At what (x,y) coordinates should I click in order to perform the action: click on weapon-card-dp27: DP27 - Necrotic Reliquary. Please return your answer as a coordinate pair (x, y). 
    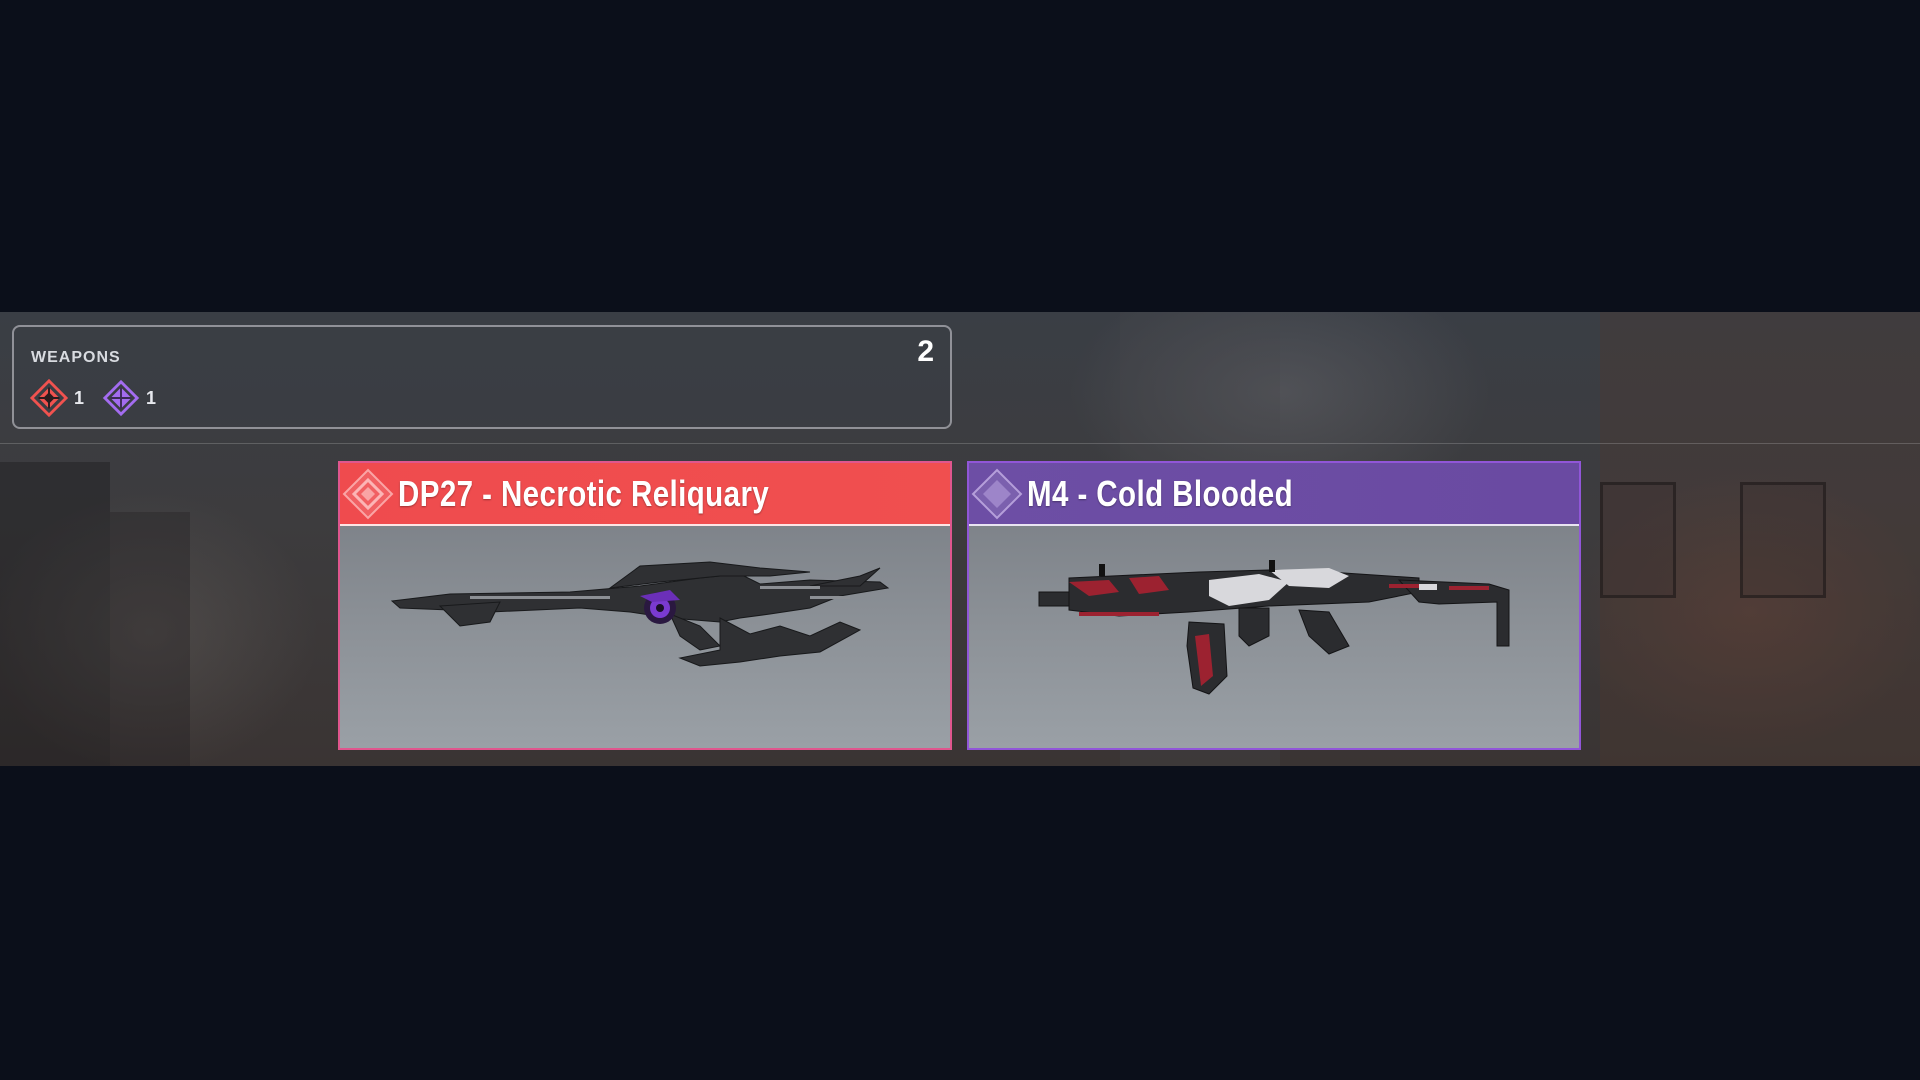
    Looking at the image, I should click on (645, 605).